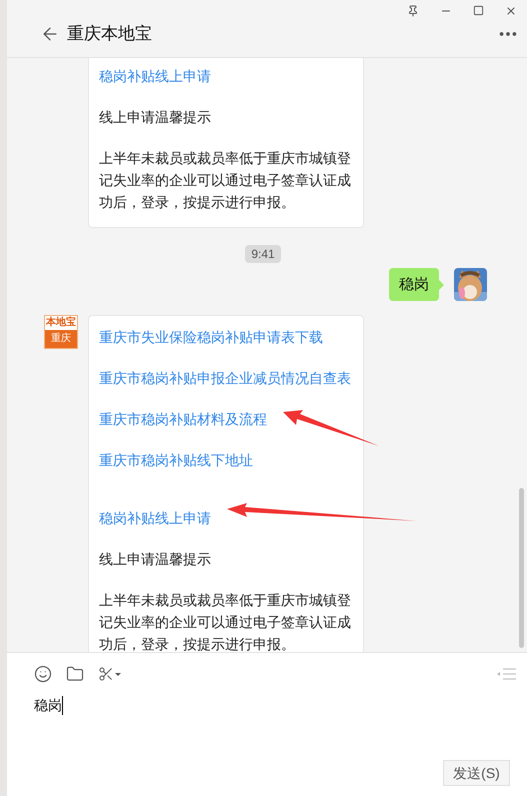 This screenshot has width=527, height=796. Describe the element at coordinates (267, 705) in the screenshot. I see `message-input: 稳岗` at that location.